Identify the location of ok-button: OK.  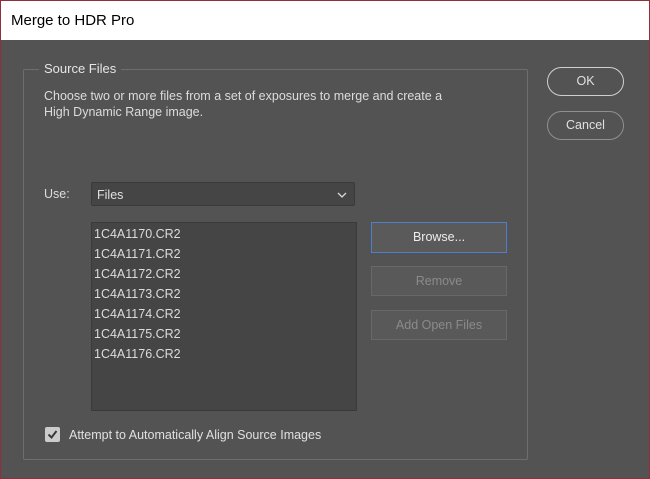
(585, 81).